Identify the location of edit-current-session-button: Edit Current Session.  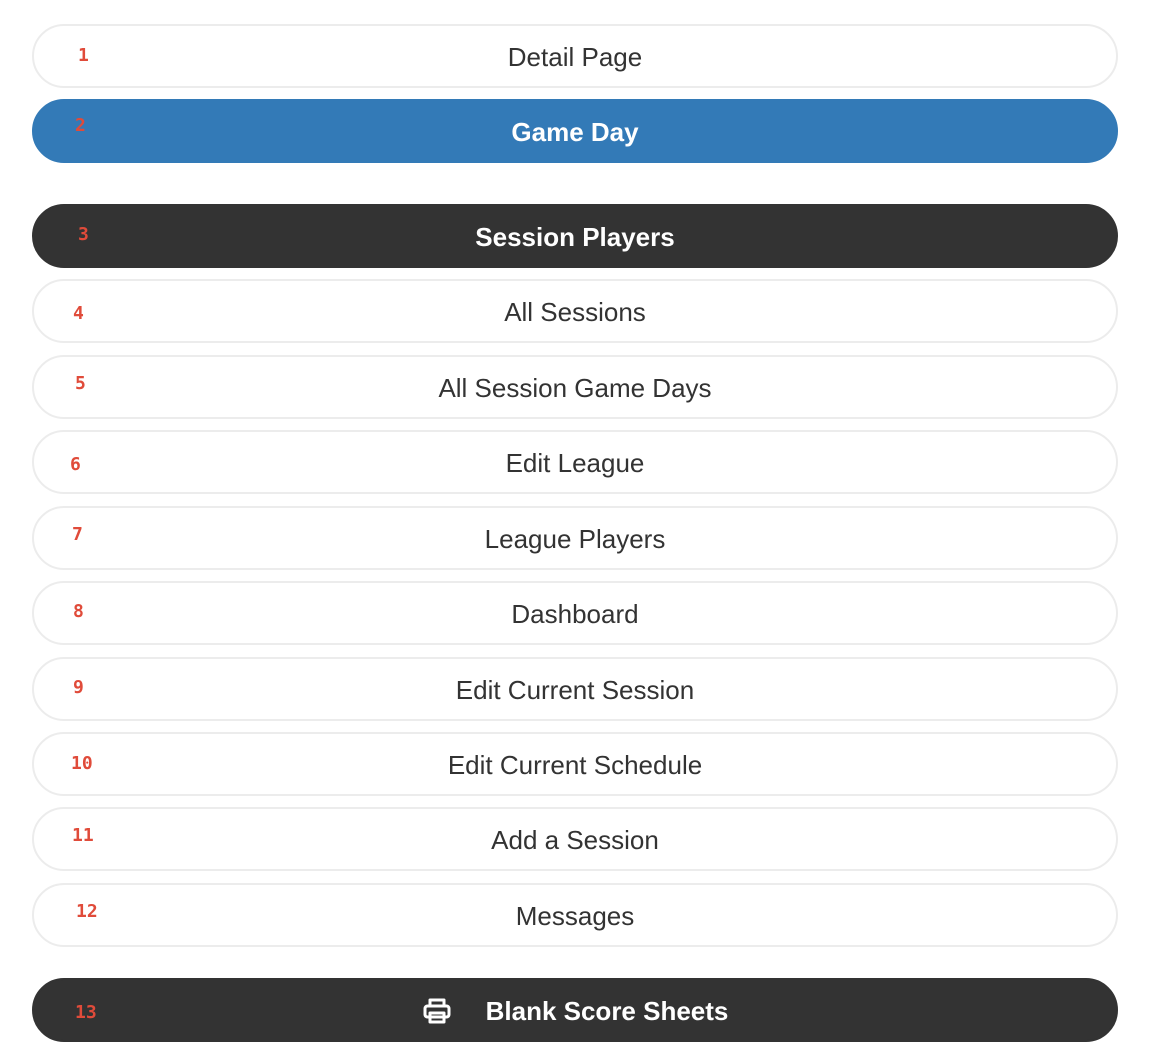
(575, 689).